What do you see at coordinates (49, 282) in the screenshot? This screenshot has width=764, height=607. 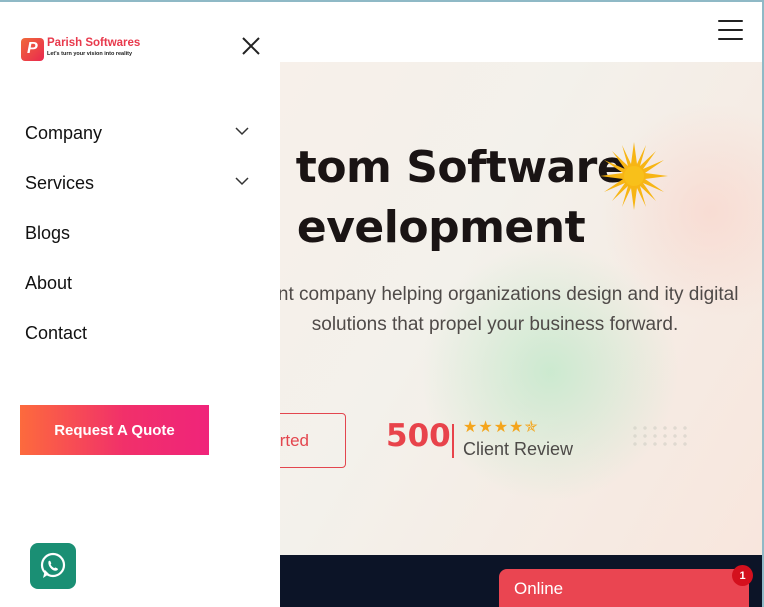 I see `nav-item-label: About` at bounding box center [49, 282].